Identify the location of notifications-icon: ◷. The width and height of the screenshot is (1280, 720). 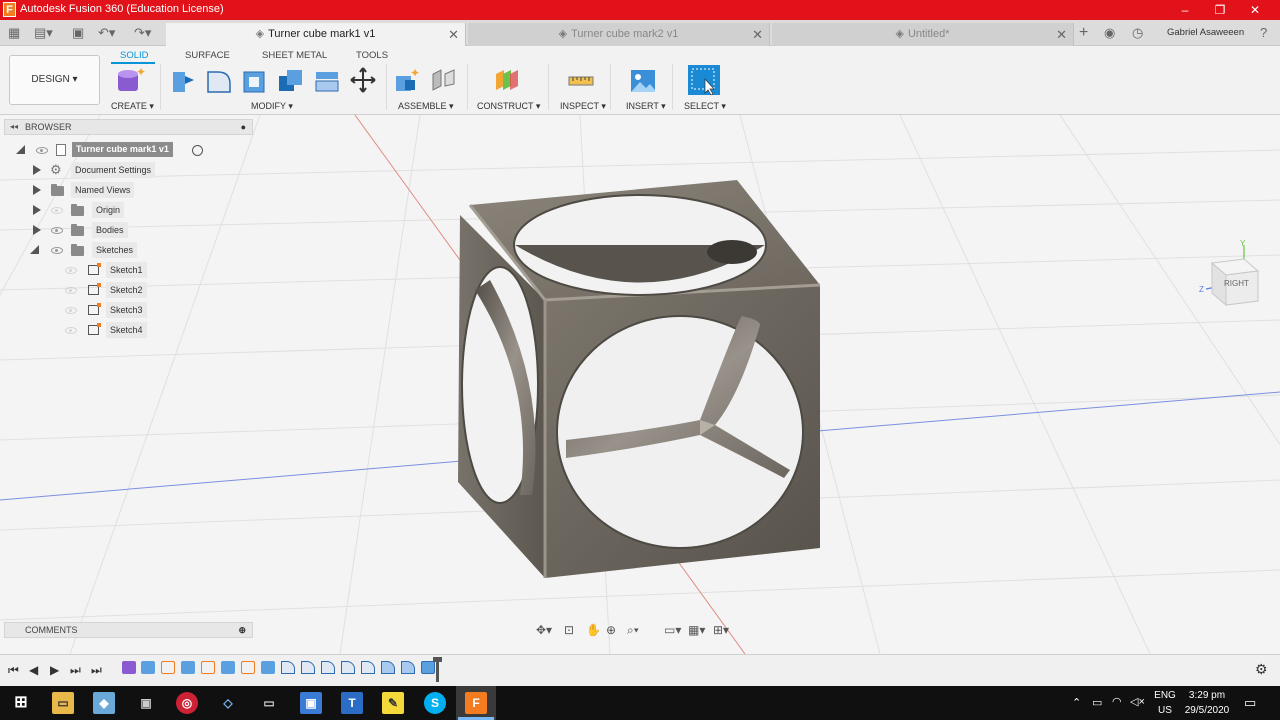
(1137, 33).